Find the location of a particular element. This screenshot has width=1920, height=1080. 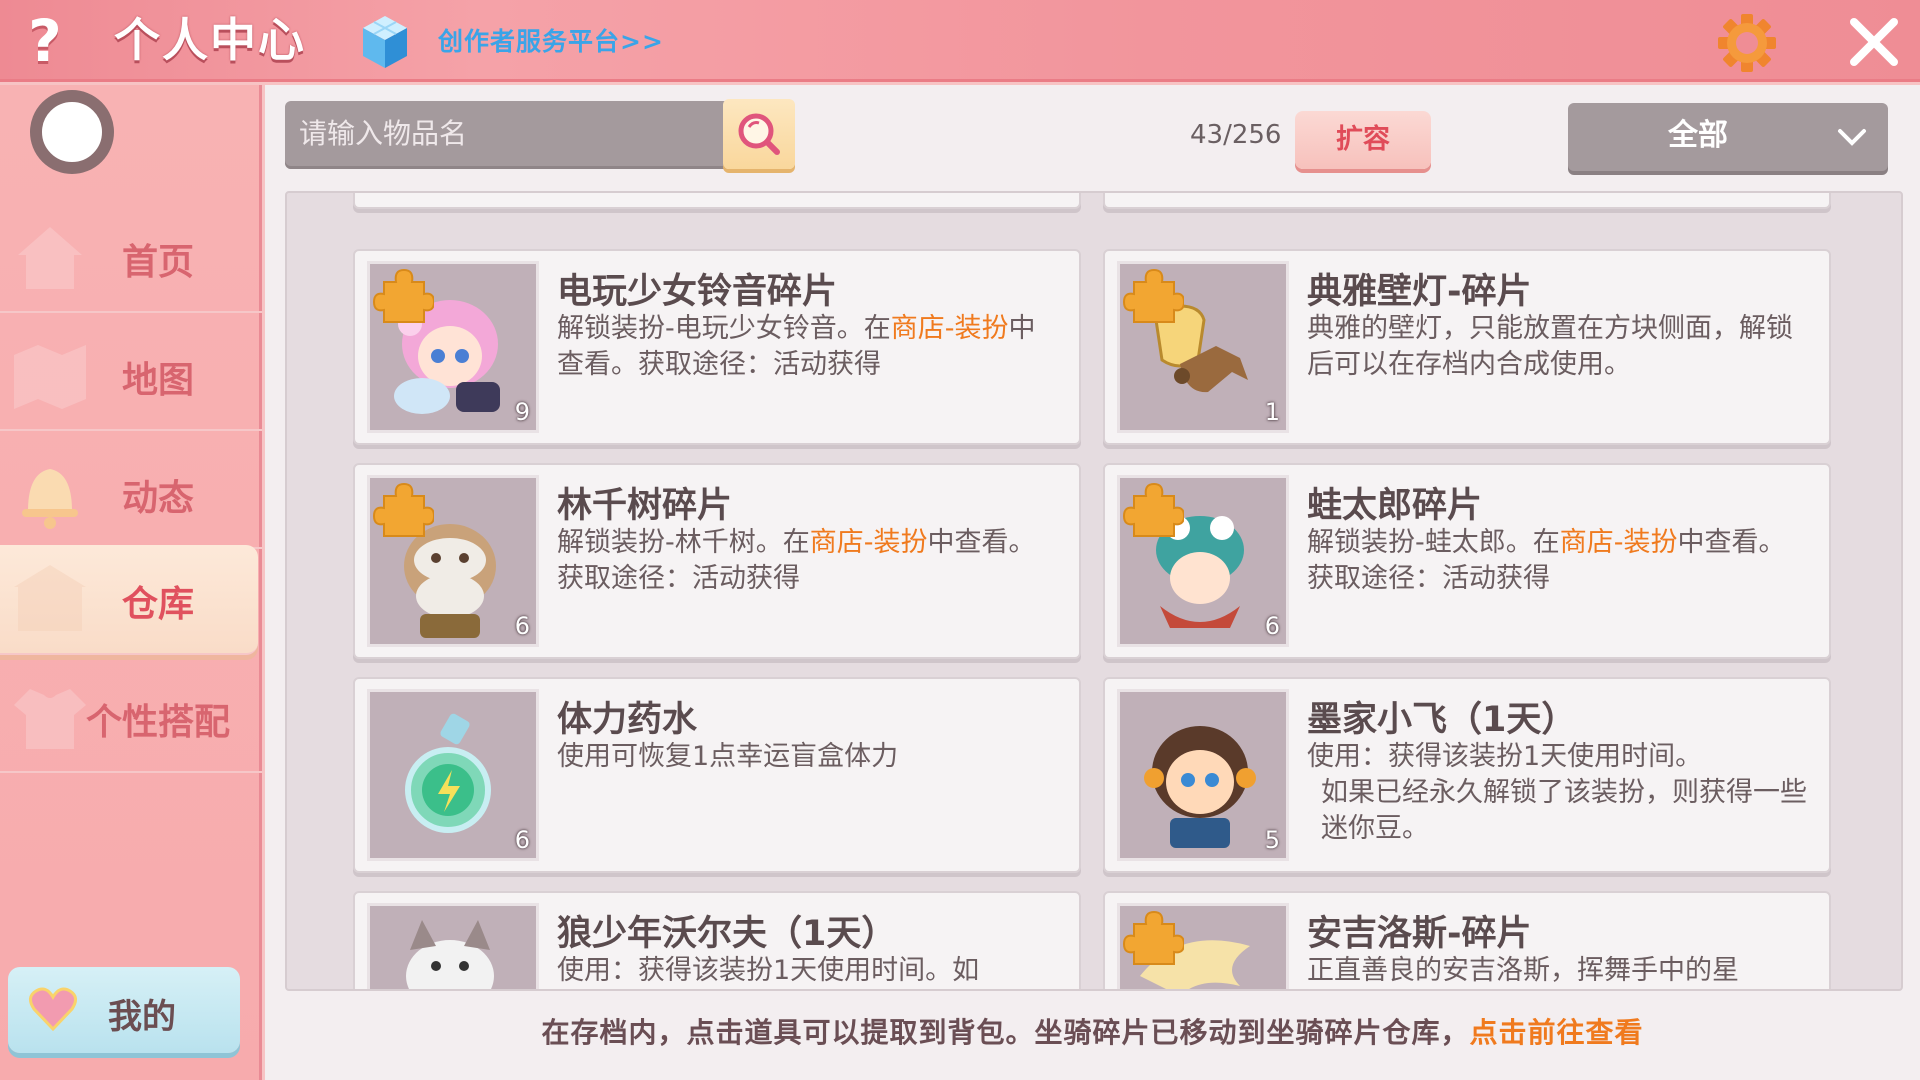

avatar is located at coordinates (72, 132).